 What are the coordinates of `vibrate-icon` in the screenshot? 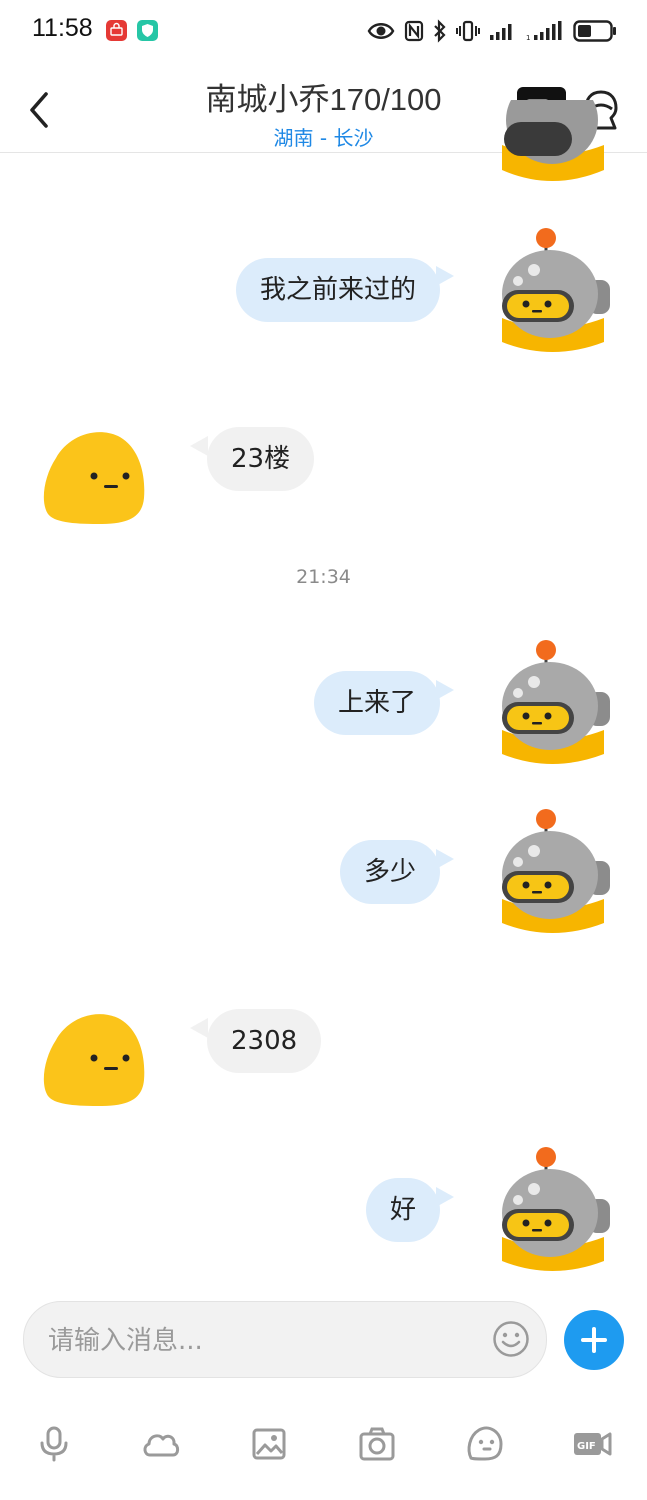 It's located at (468, 31).